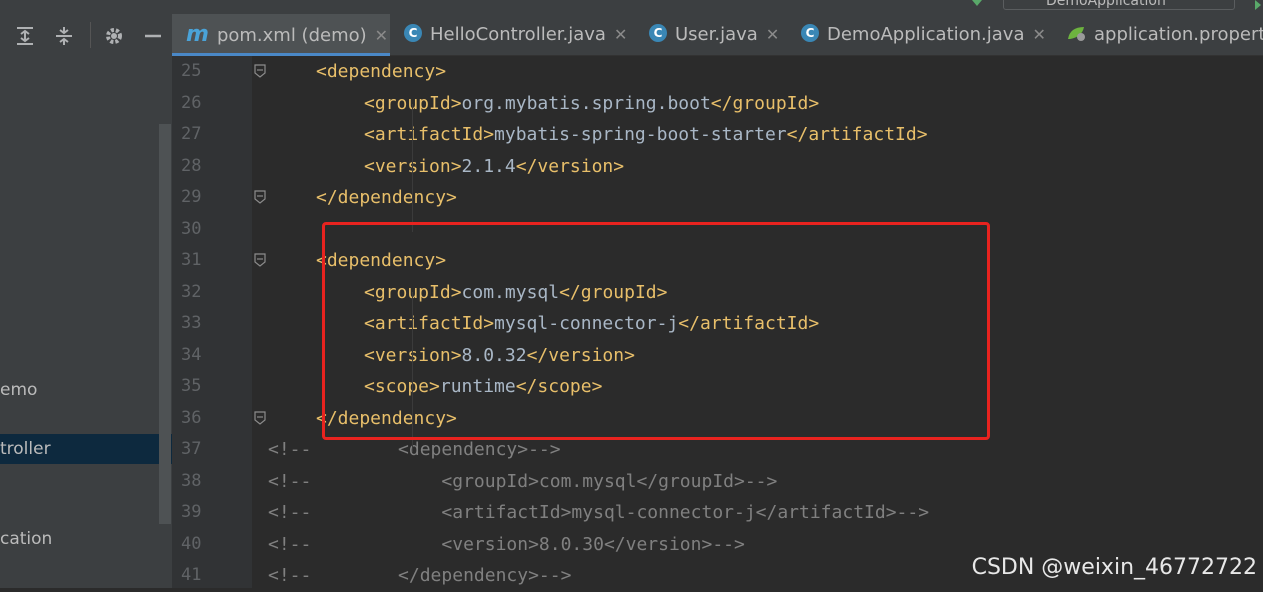  I want to click on code-line: <version>2.1.4</version>, so click(494, 167).